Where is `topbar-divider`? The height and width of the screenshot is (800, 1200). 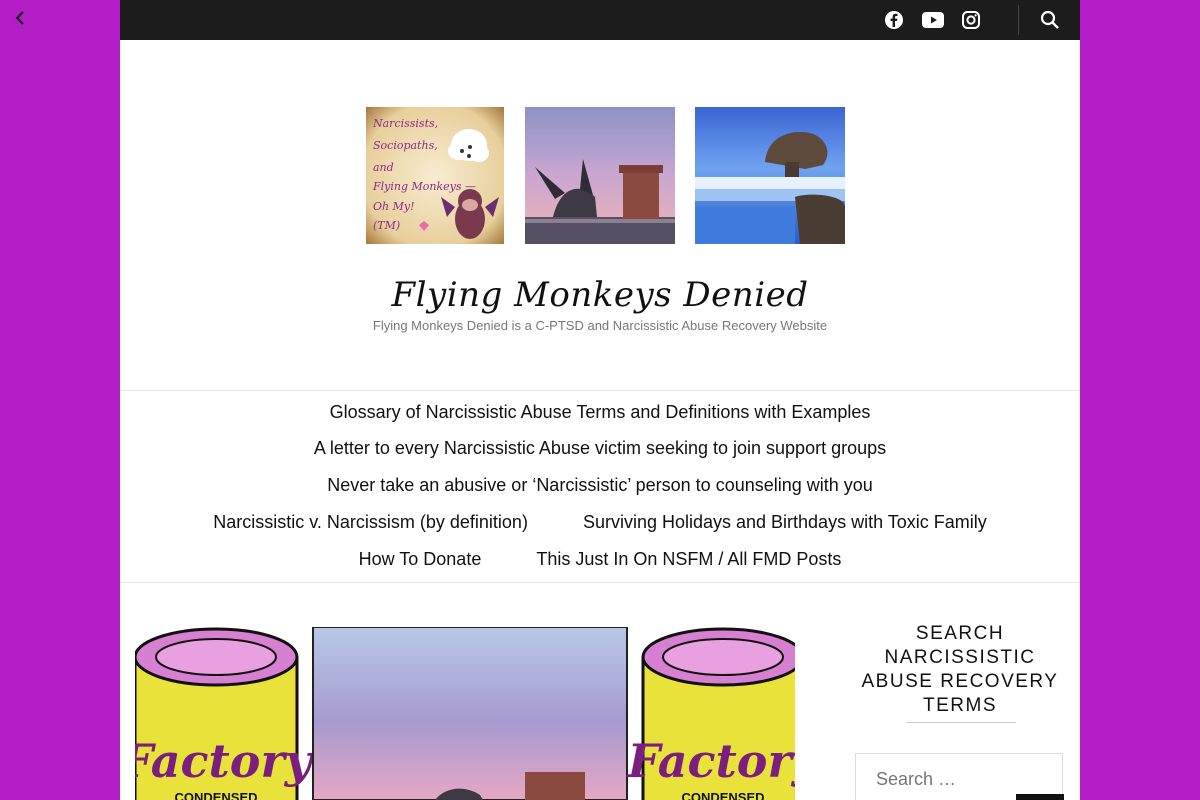
topbar-divider is located at coordinates (1018, 20).